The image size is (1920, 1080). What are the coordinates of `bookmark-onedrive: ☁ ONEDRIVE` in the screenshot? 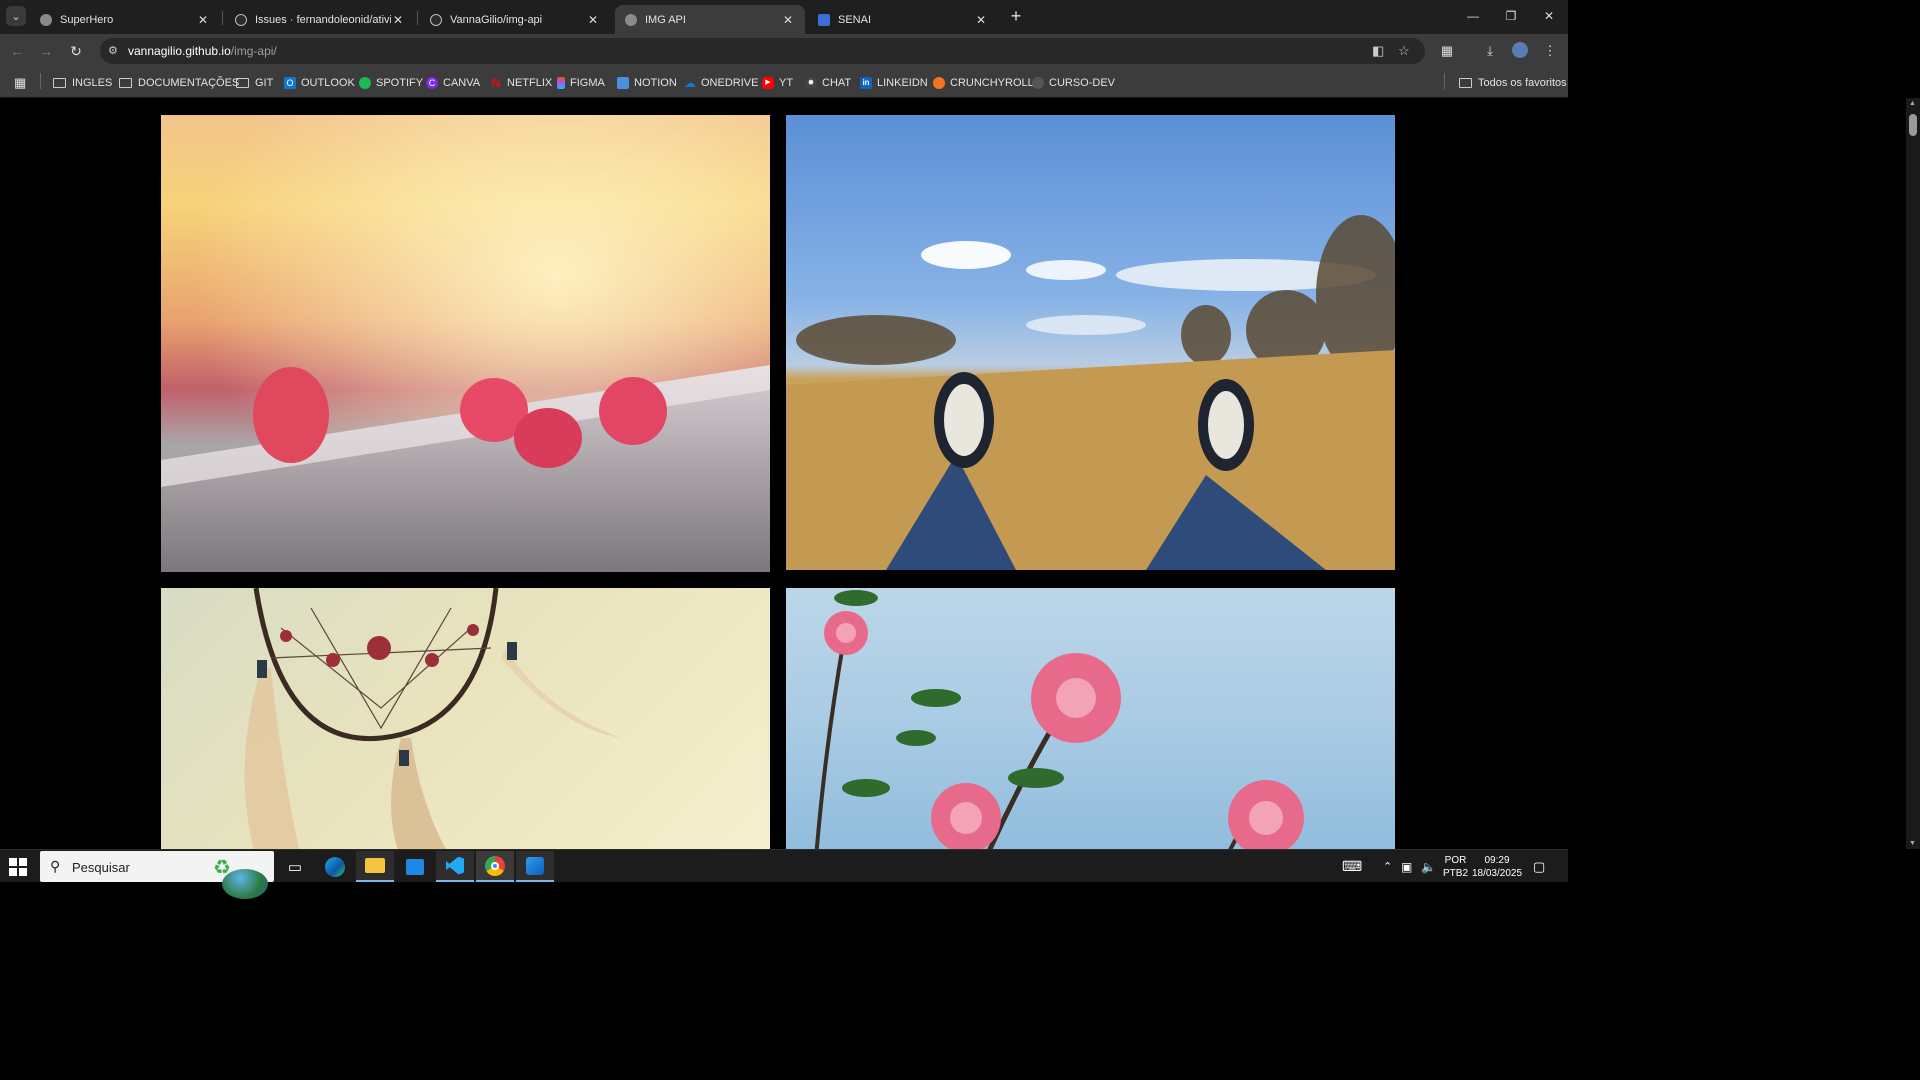 It's located at (721, 83).